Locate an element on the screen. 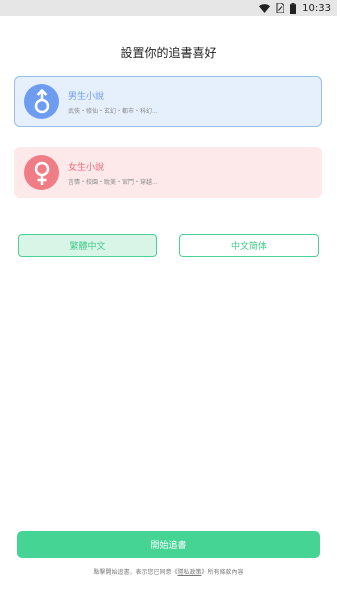 Image resolution: width=337 pixels, height=600 pixels. clock: 10:33 is located at coordinates (316, 8).